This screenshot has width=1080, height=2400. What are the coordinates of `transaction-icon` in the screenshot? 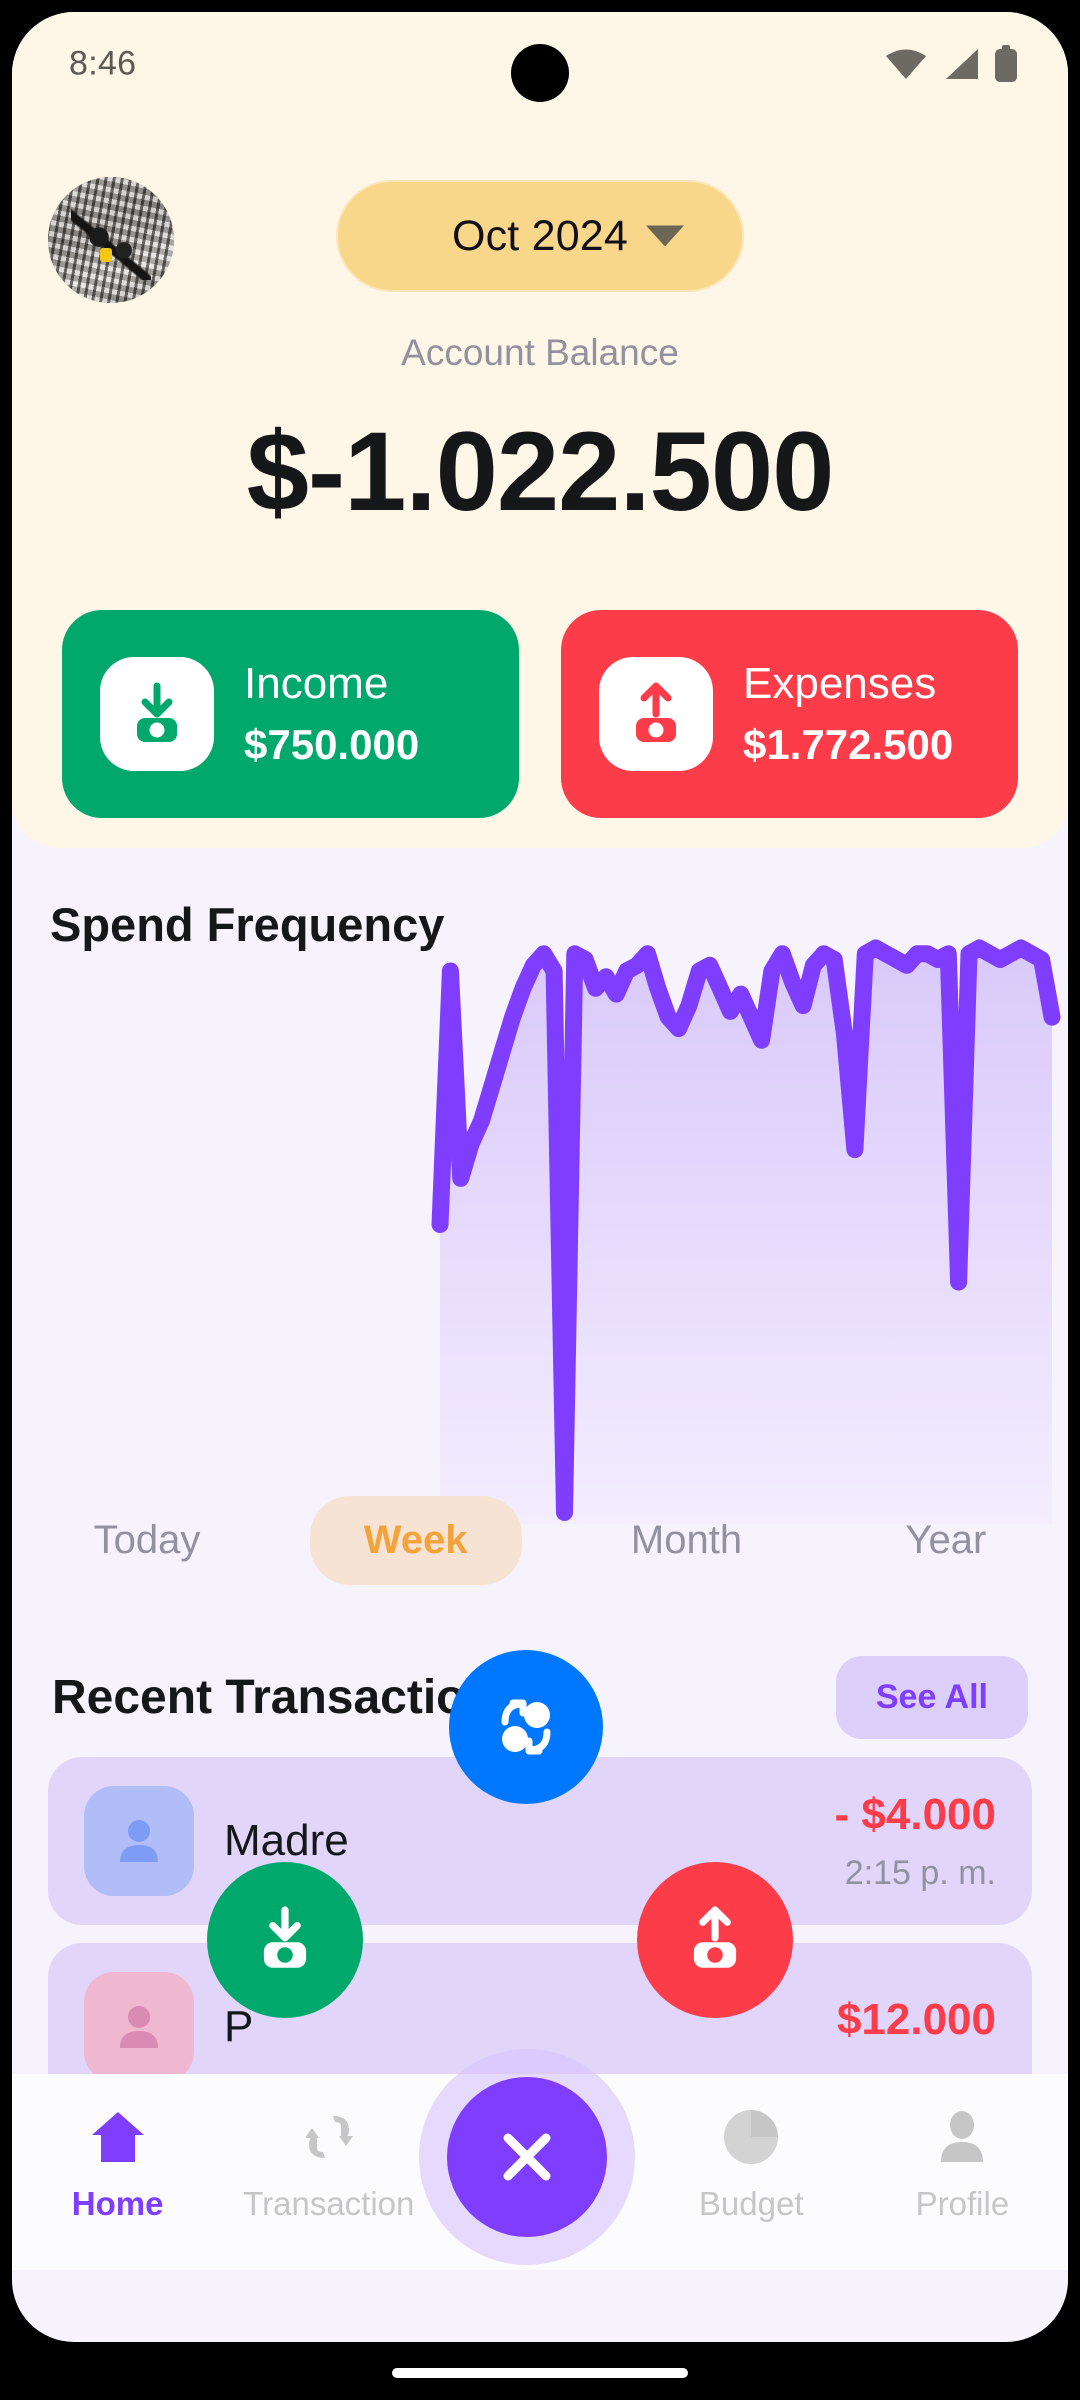 It's located at (329, 2139).